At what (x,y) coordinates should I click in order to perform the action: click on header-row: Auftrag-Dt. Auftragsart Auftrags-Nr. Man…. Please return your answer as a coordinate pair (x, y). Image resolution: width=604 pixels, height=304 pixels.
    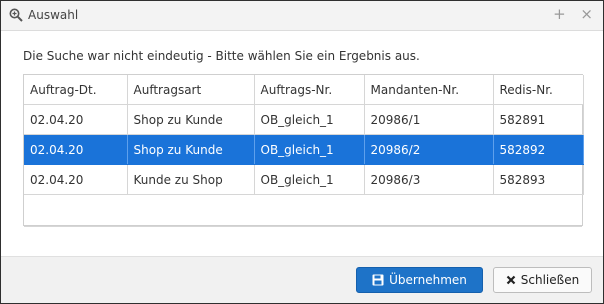
    Looking at the image, I should click on (304, 90).